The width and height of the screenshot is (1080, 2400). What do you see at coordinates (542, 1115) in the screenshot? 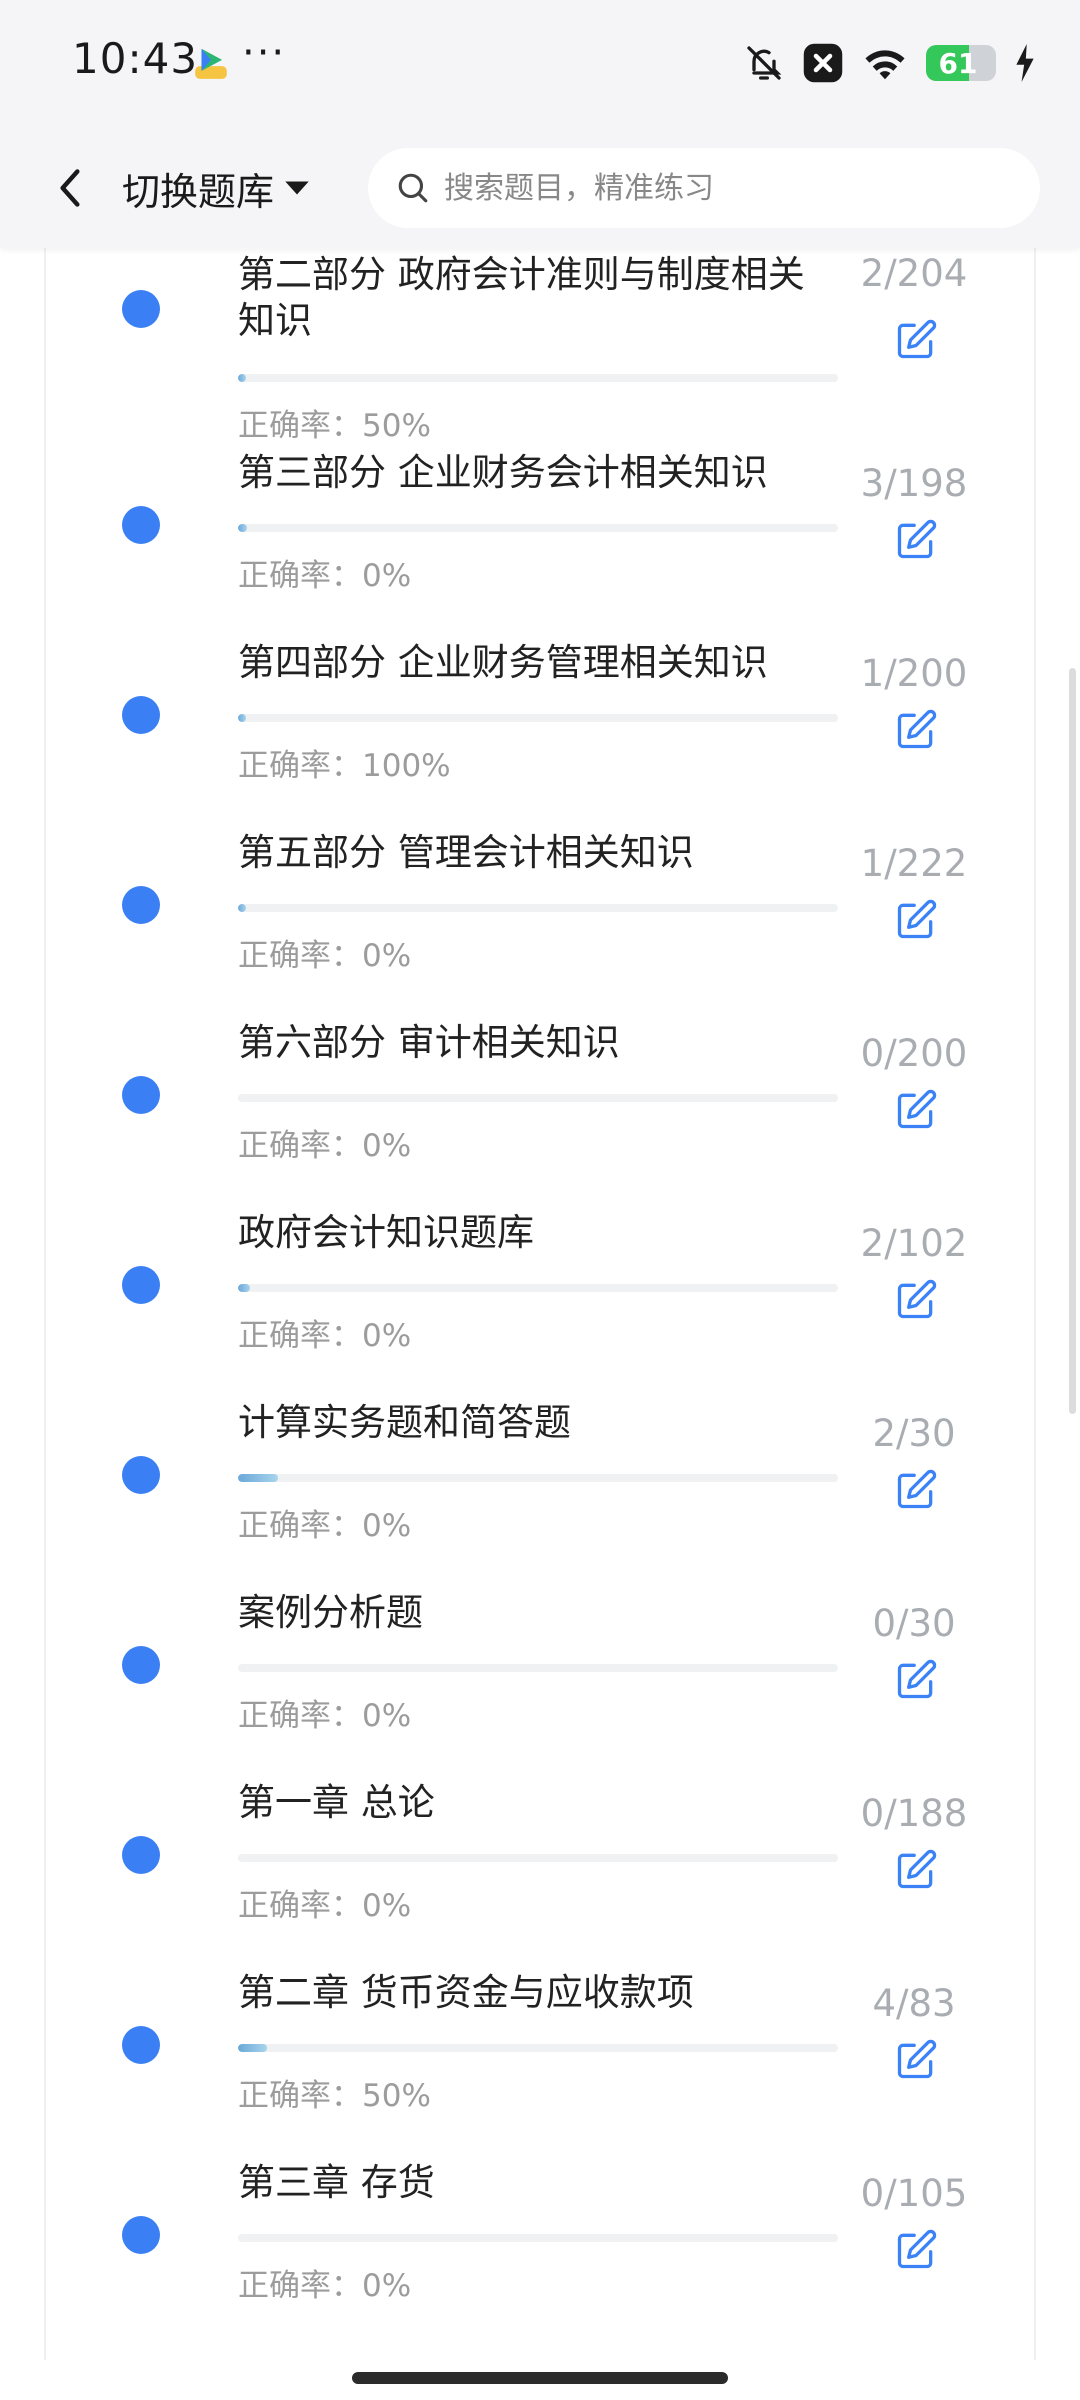
I see `list-item: 第六部分 审计相关知识 正确率：0% 0/200` at bounding box center [542, 1115].